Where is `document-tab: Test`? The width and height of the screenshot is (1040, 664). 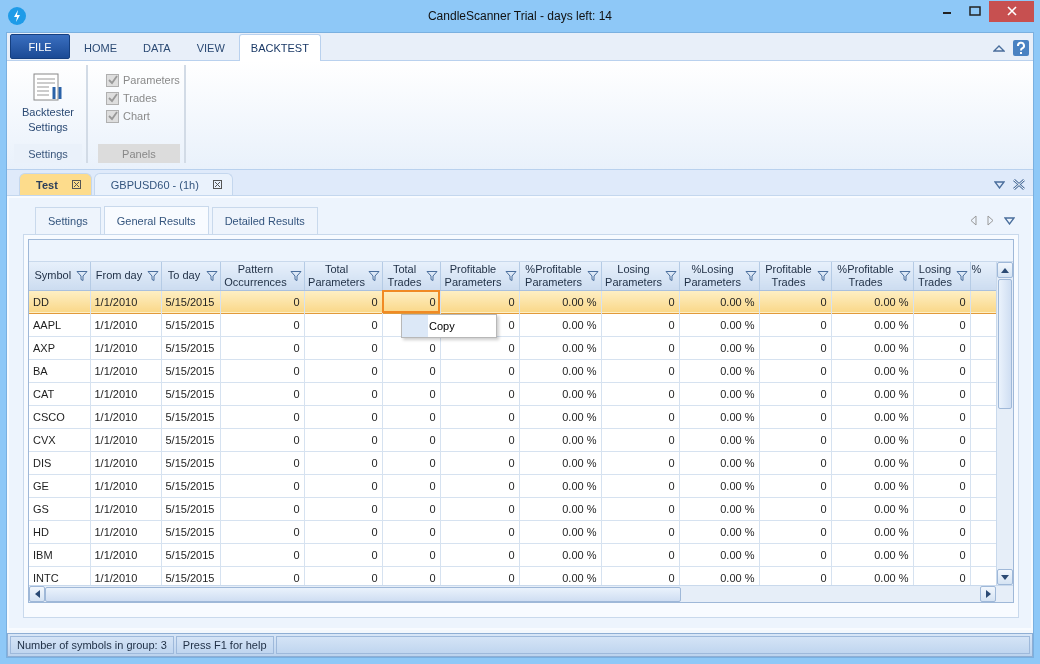 document-tab: Test is located at coordinates (55, 184).